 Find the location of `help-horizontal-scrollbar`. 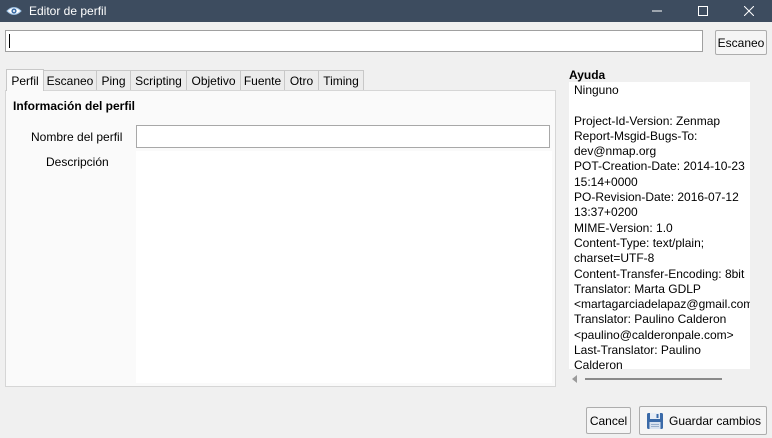

help-horizontal-scrollbar is located at coordinates (659, 379).